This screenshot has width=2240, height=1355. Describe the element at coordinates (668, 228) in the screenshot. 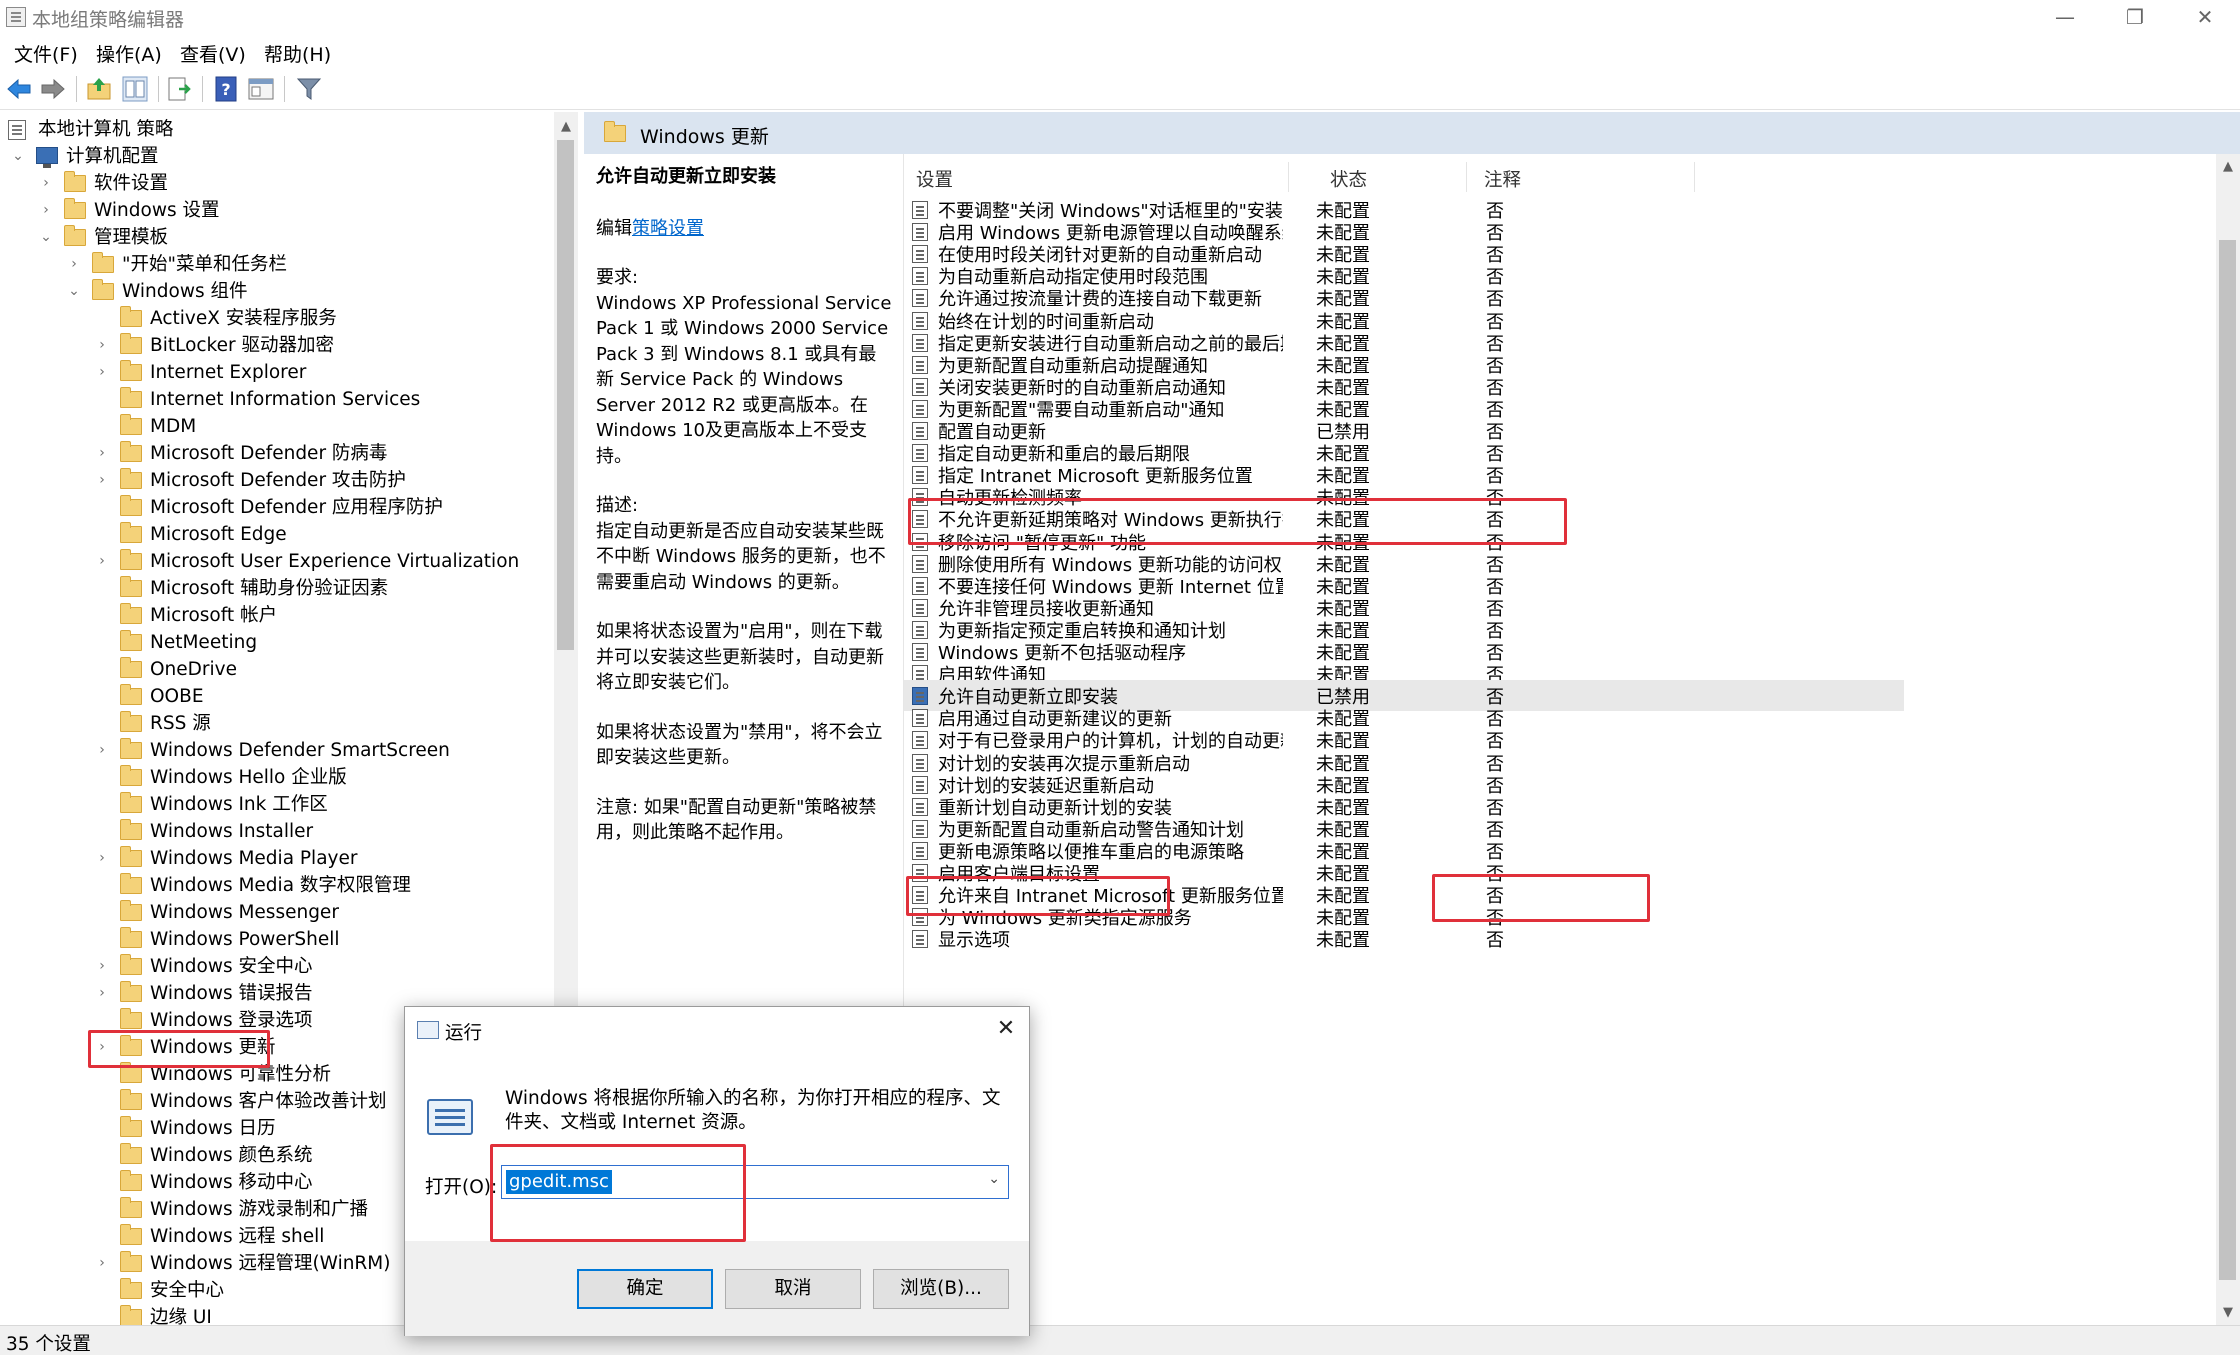

I see `edit-policy-link: 策略设置` at that location.